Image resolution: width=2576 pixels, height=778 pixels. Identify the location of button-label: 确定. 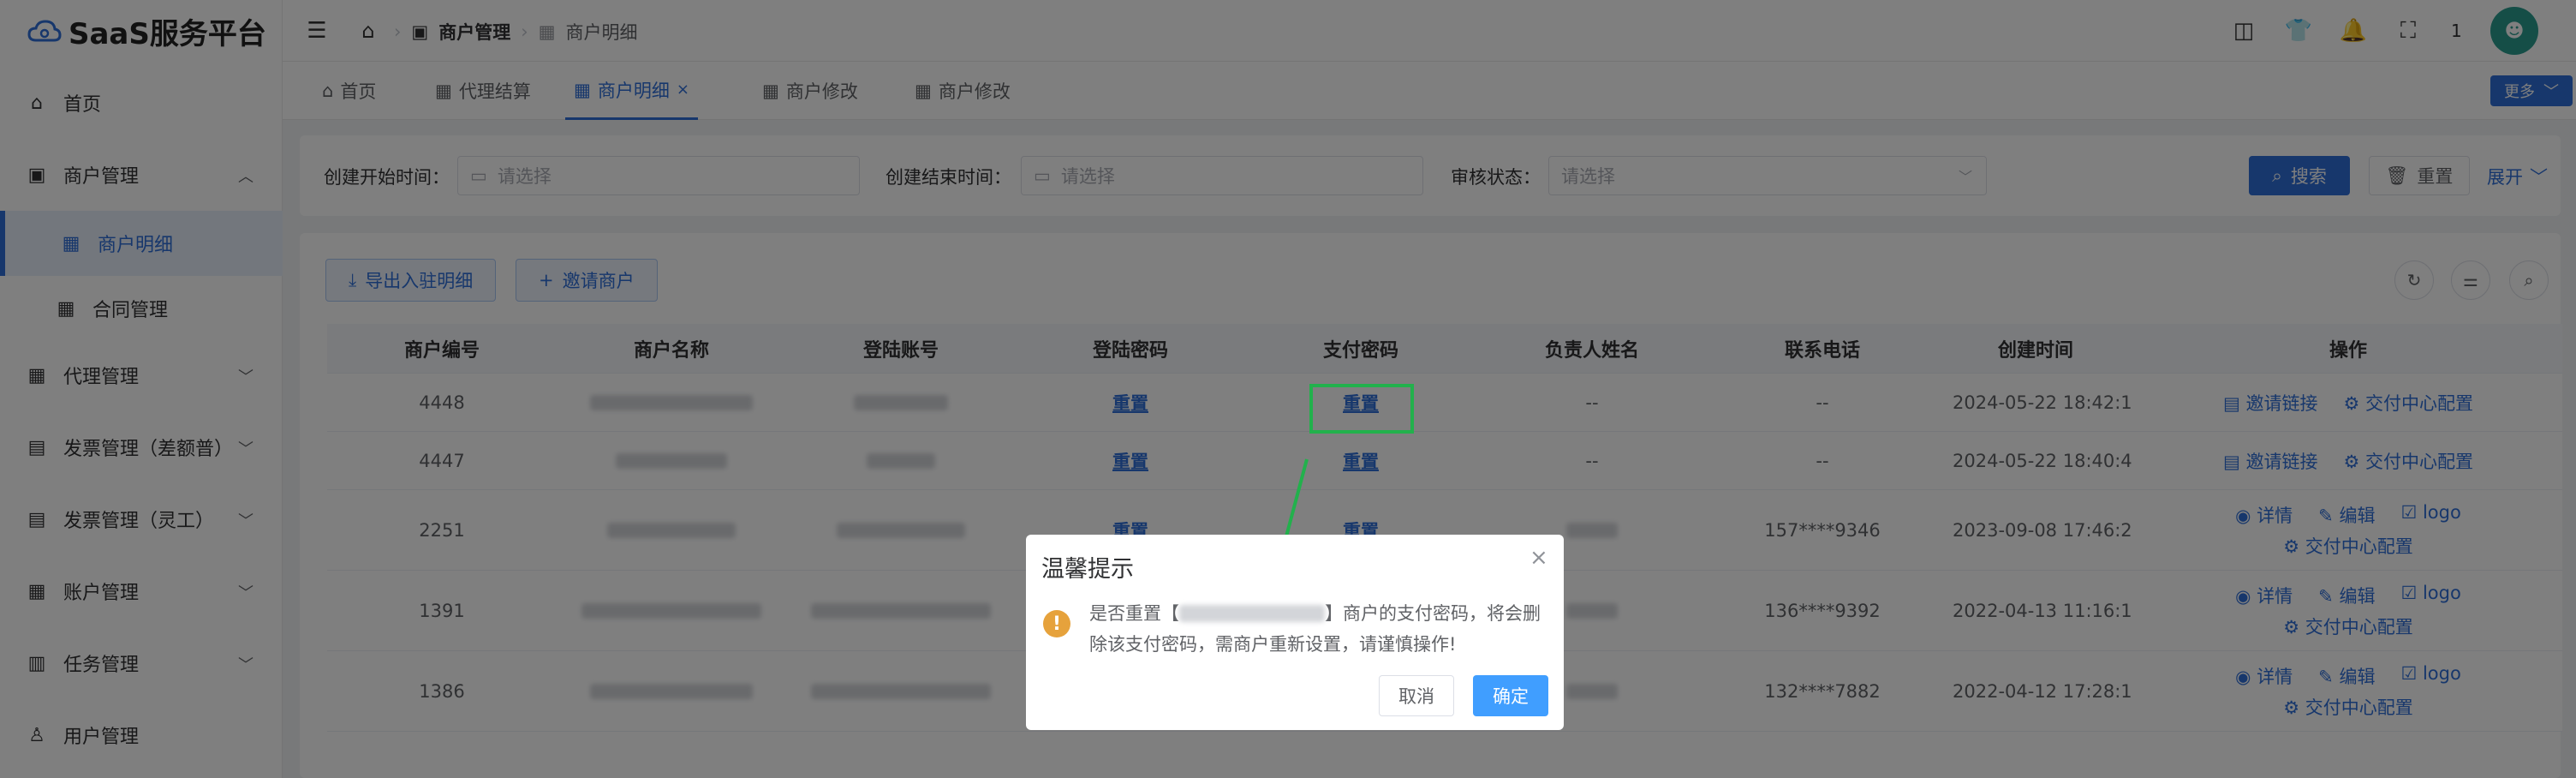
(1511, 696).